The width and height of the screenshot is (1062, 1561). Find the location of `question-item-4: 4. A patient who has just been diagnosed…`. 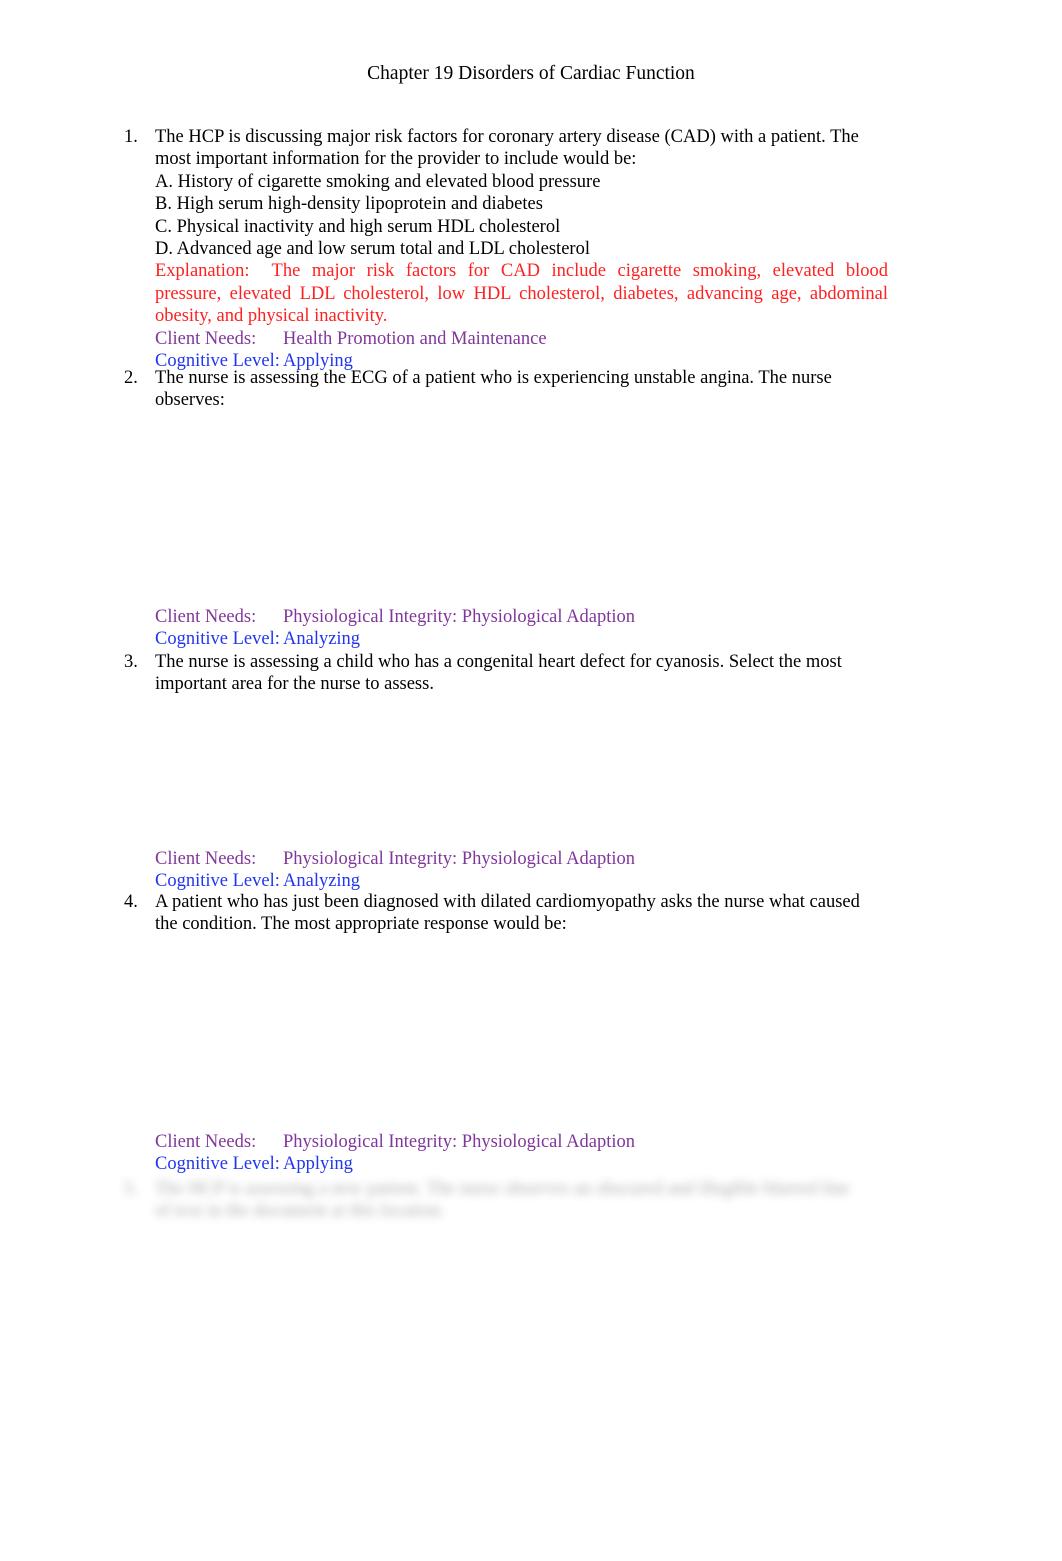

question-item-4: 4. A patient who has just been diagnosed… is located at coordinates (524, 913).